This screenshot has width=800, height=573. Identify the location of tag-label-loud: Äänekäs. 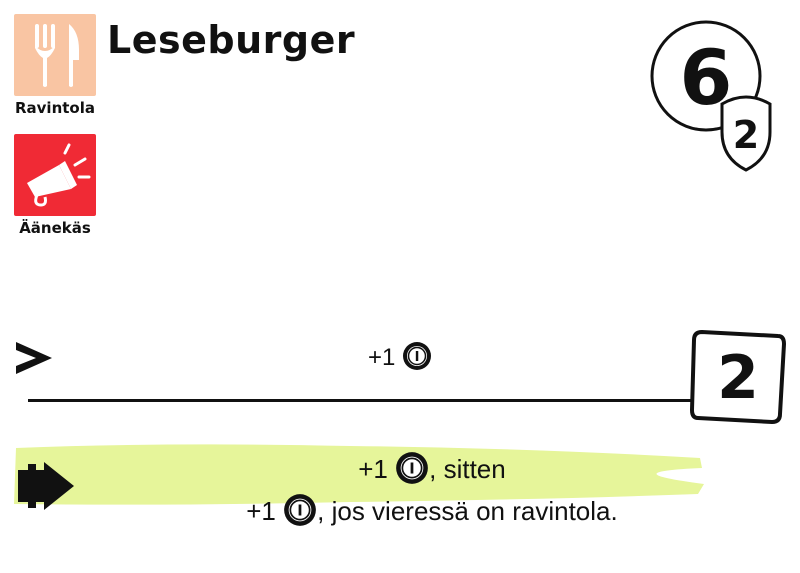
(55, 228).